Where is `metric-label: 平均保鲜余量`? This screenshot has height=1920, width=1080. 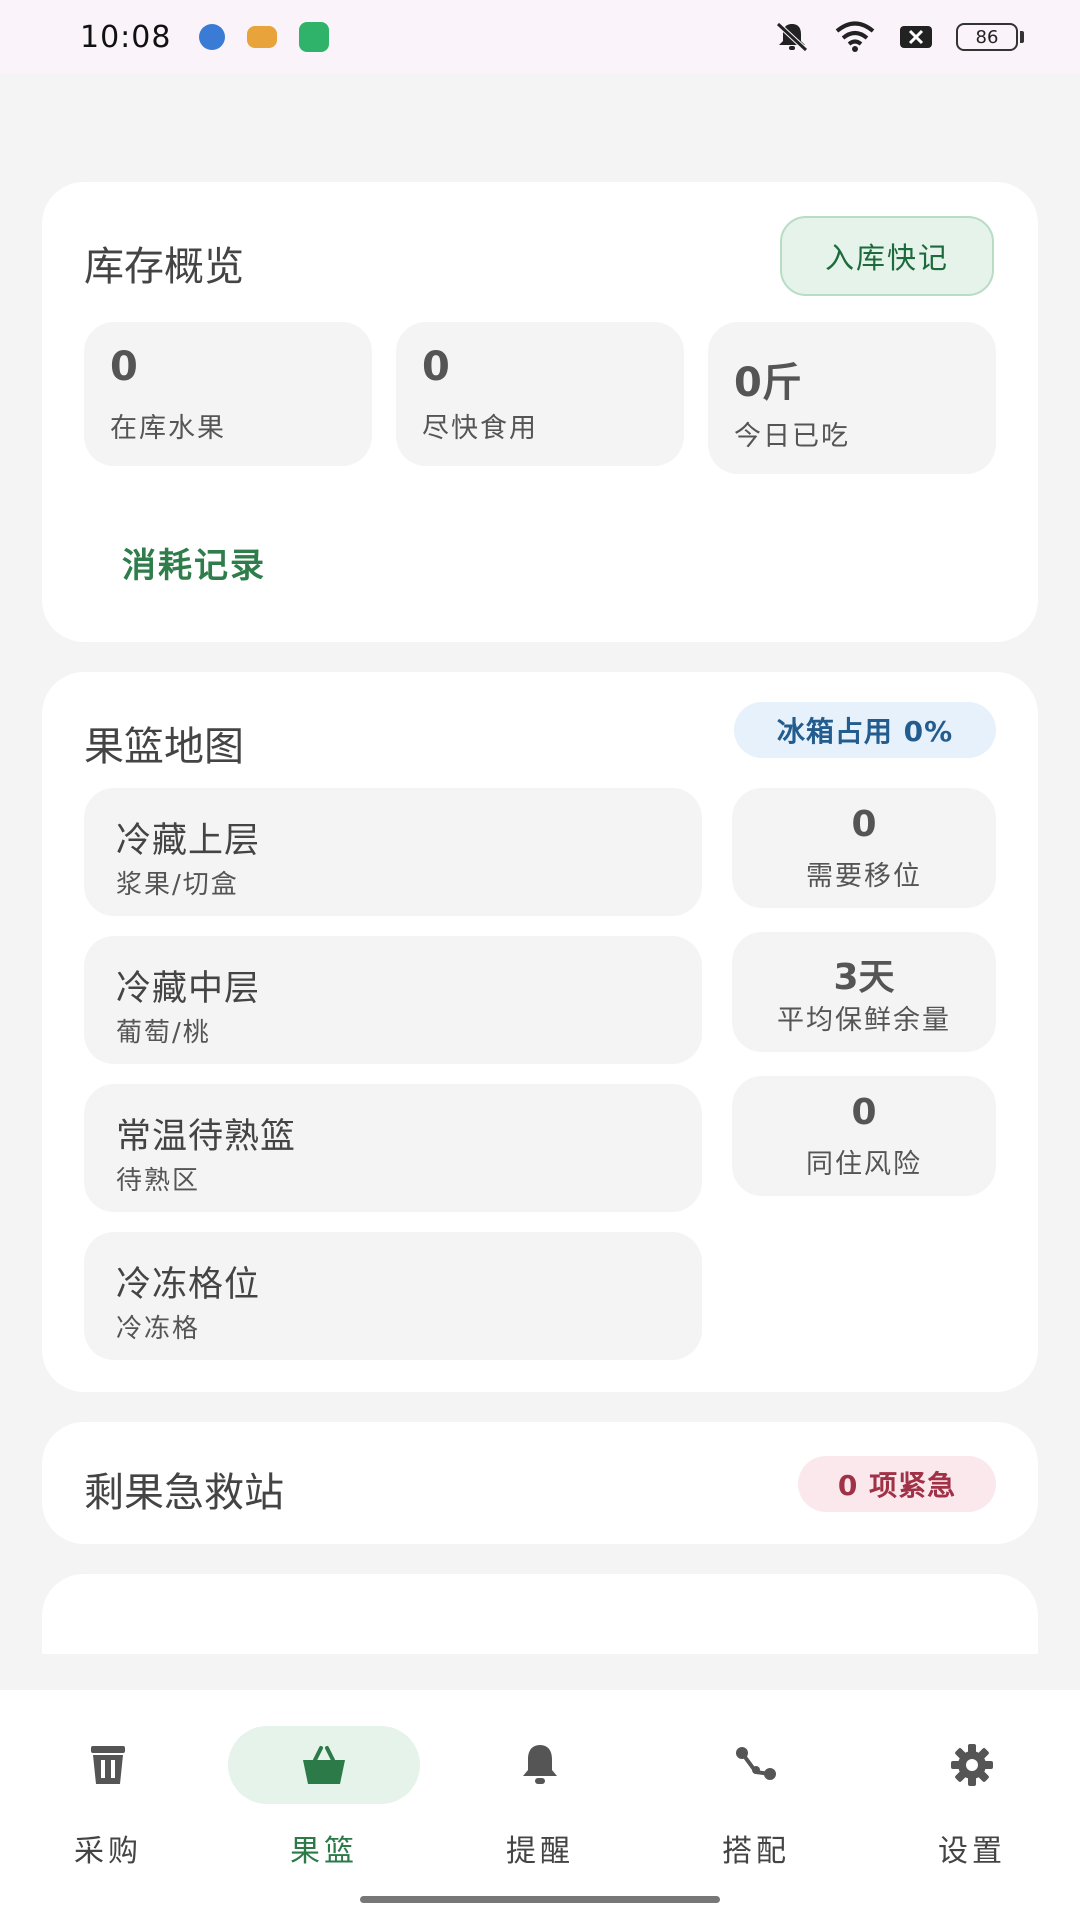 metric-label: 平均保鲜余量 is located at coordinates (864, 1020).